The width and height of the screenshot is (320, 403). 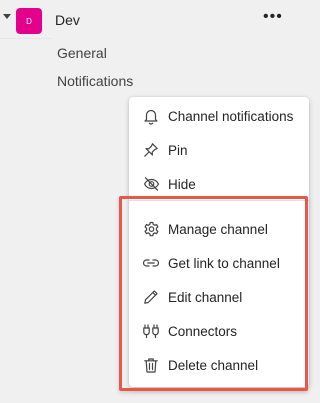 What do you see at coordinates (273, 17) in the screenshot?
I see `more-options-icon: •••` at bounding box center [273, 17].